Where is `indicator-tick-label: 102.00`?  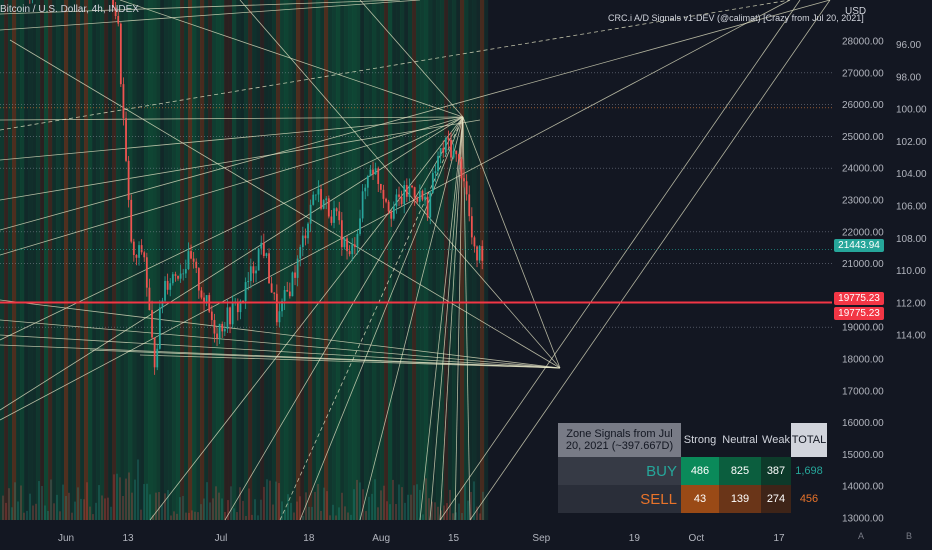 indicator-tick-label: 102.00 is located at coordinates (911, 142).